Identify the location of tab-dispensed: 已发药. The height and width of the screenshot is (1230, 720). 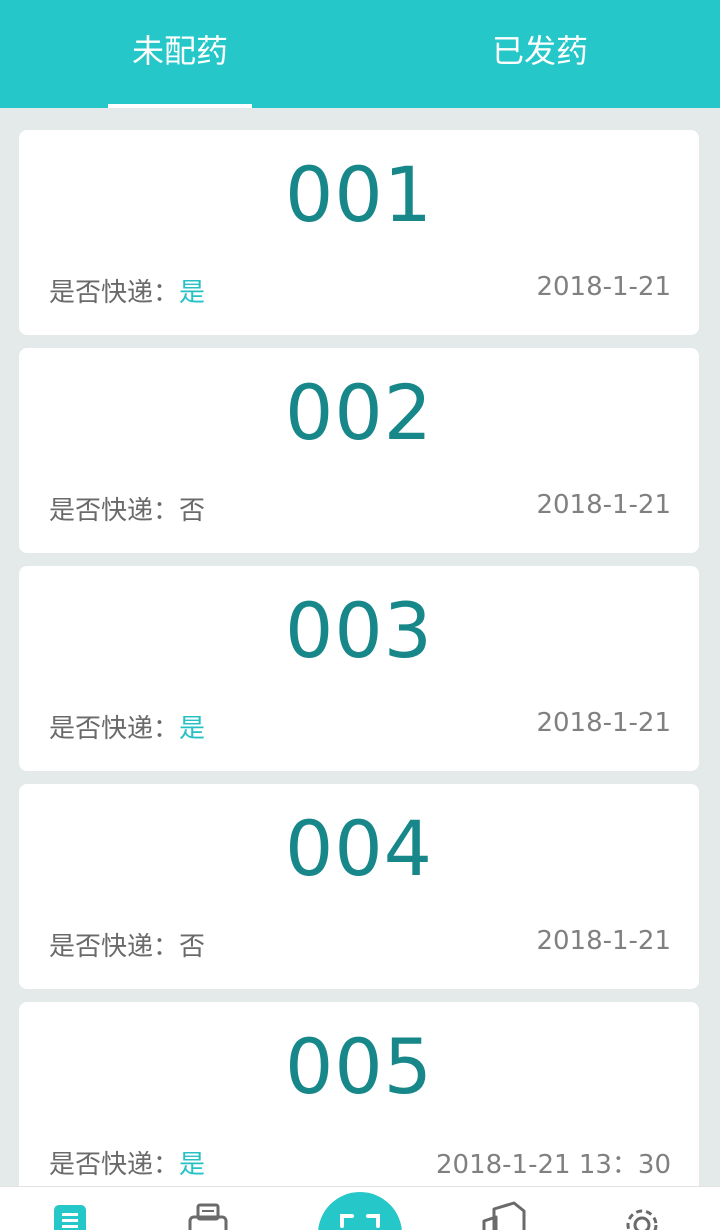
(540, 54).